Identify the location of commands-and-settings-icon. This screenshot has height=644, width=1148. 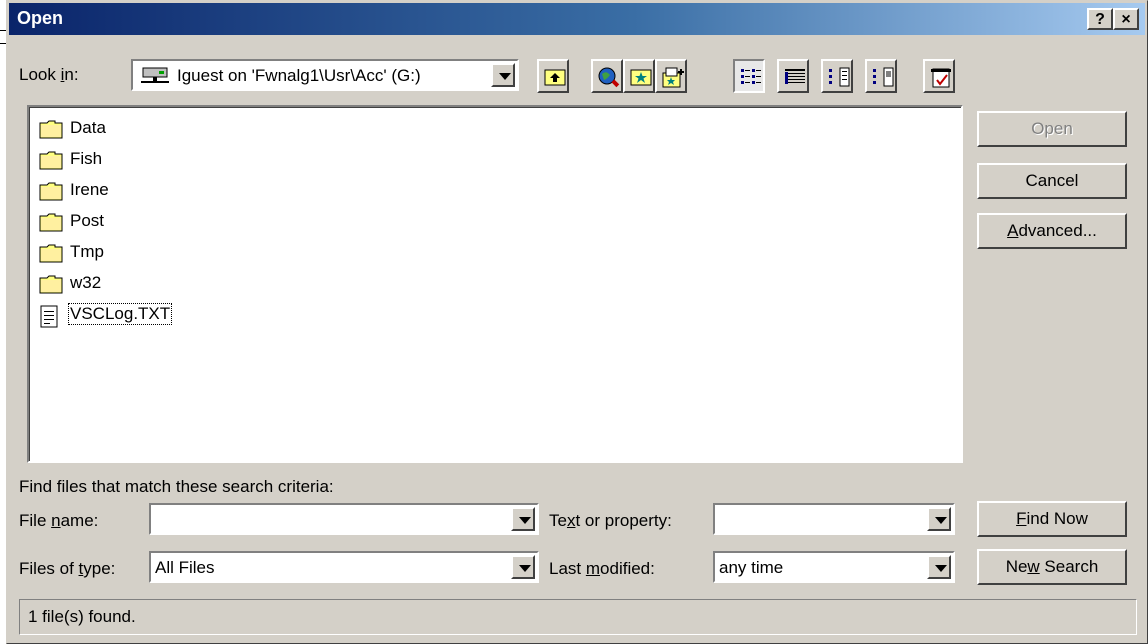
(941, 78).